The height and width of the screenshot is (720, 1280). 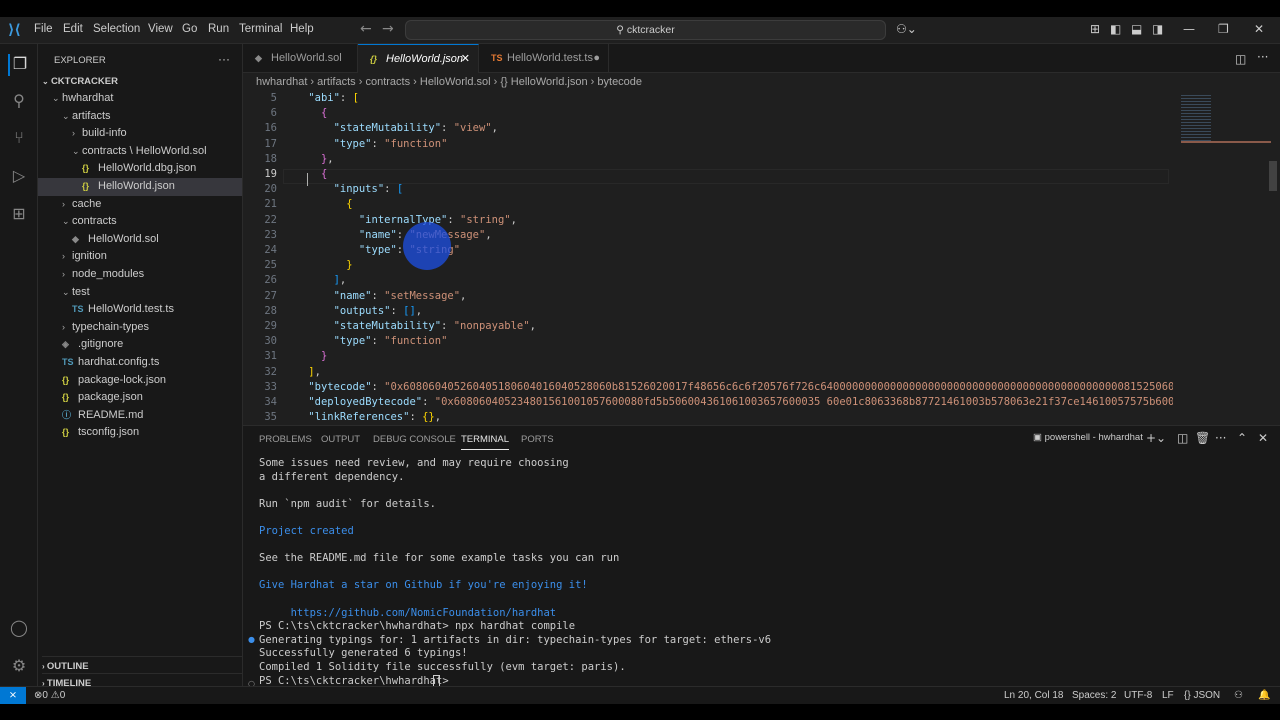 What do you see at coordinates (308, 159) in the screenshot?
I see `code-line: },` at bounding box center [308, 159].